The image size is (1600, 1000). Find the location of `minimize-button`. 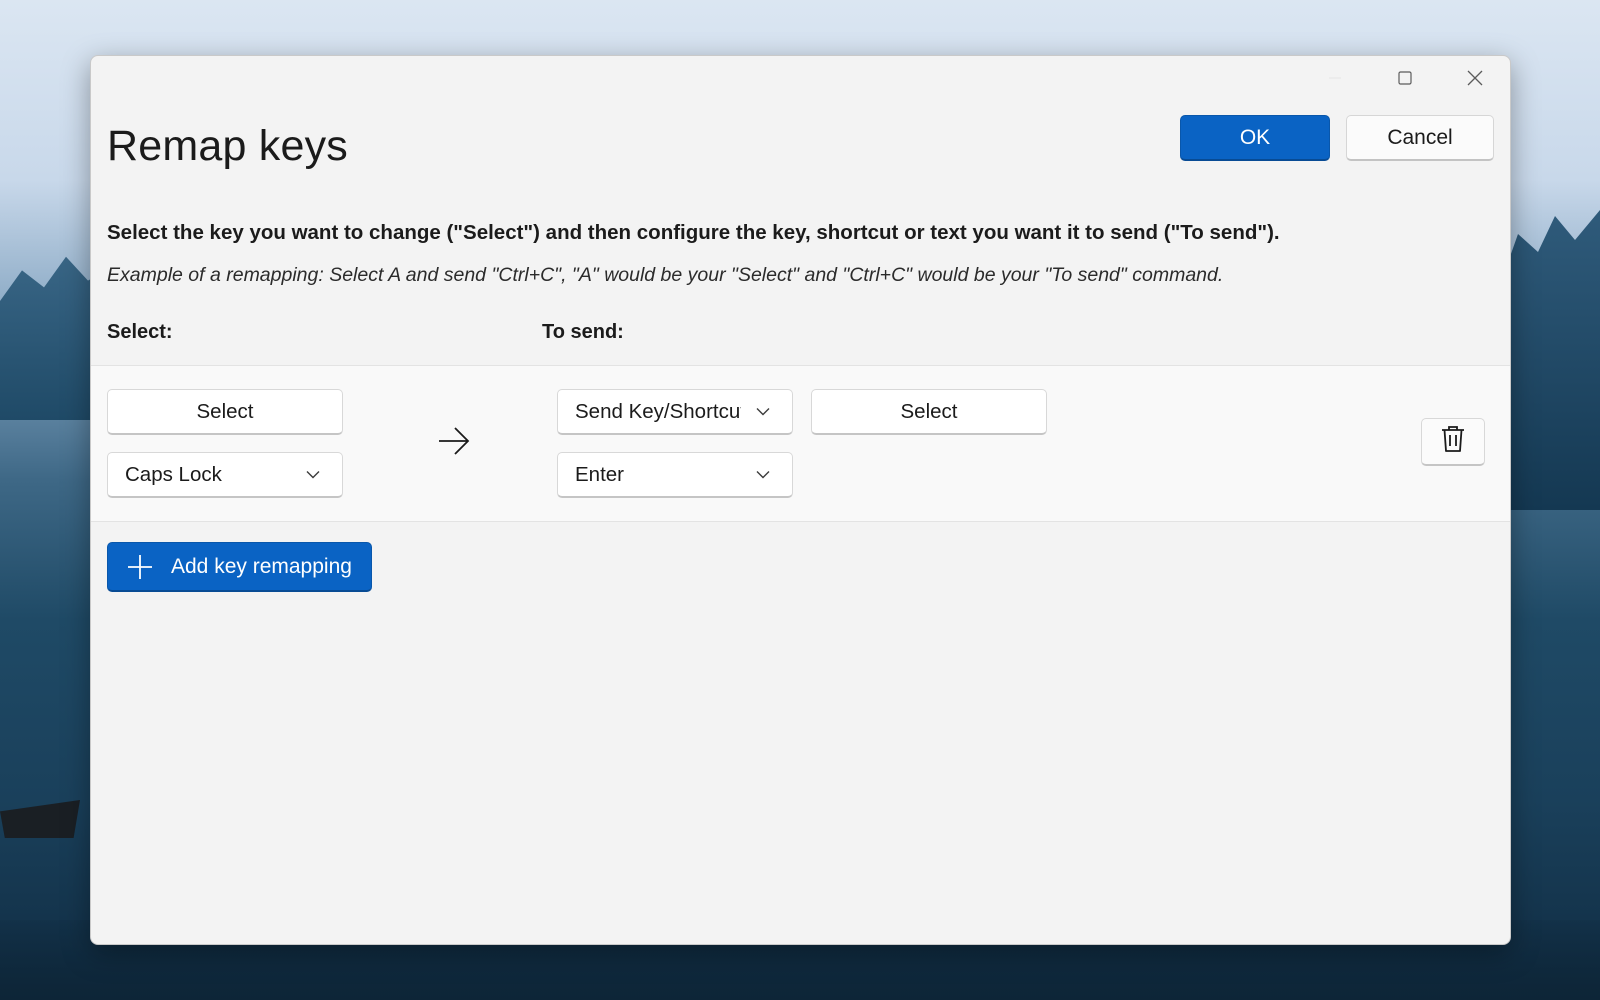

minimize-button is located at coordinates (1335, 78).